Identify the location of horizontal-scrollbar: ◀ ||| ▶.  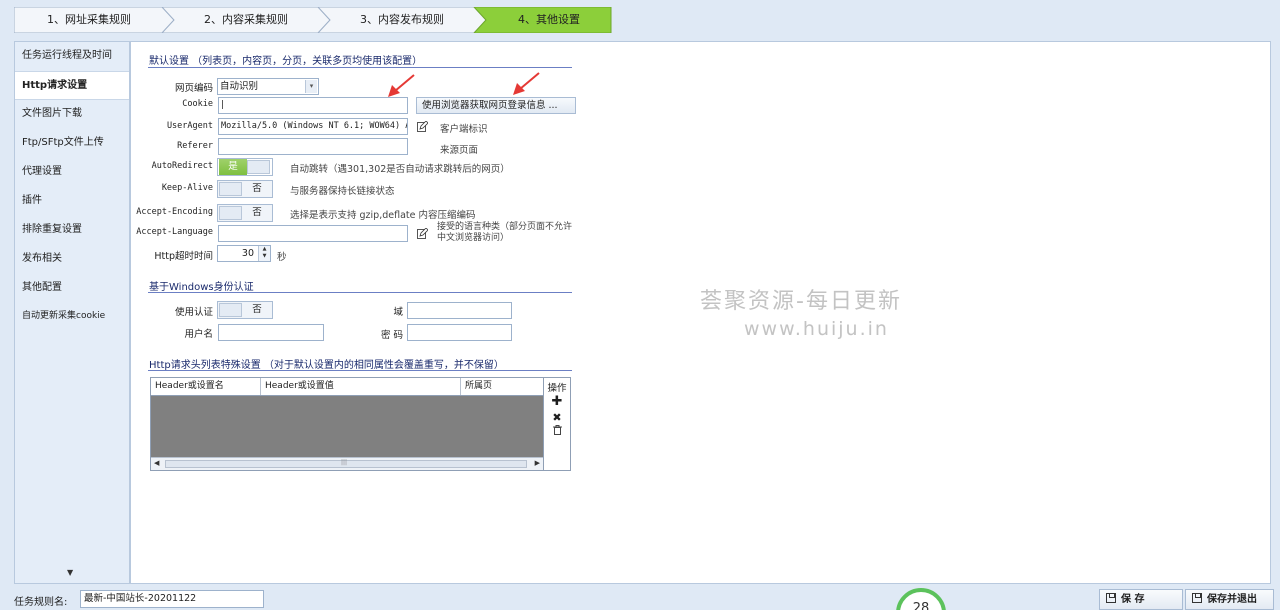
(347, 463).